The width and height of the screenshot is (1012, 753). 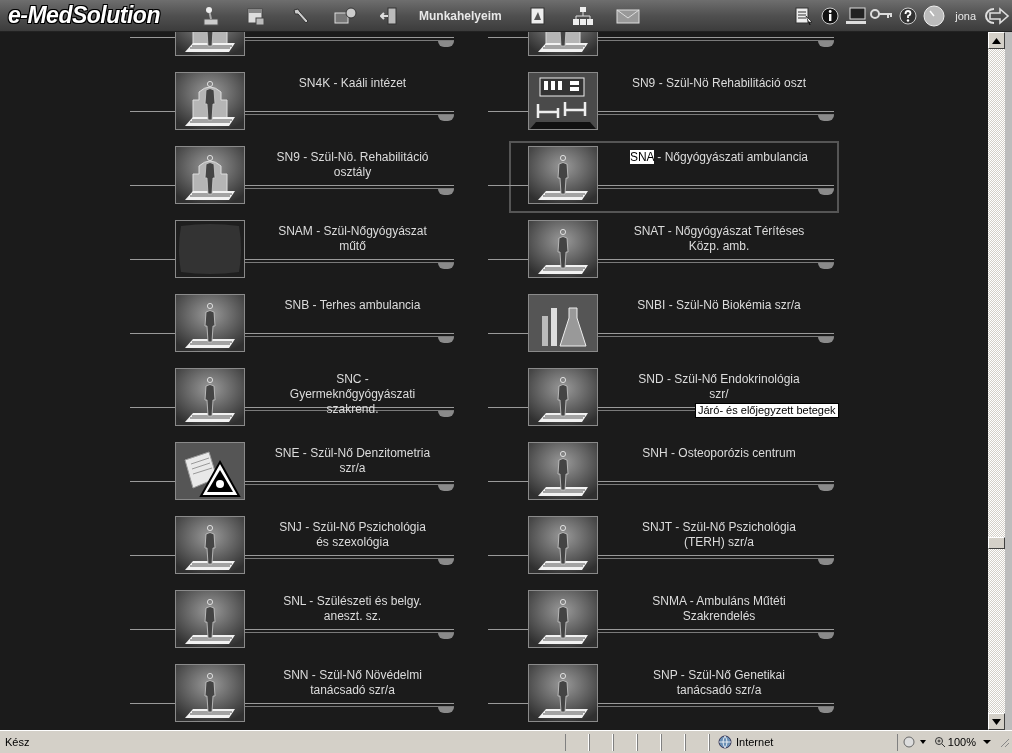 I want to click on app-logo: e-MedSolution, so click(x=84, y=15).